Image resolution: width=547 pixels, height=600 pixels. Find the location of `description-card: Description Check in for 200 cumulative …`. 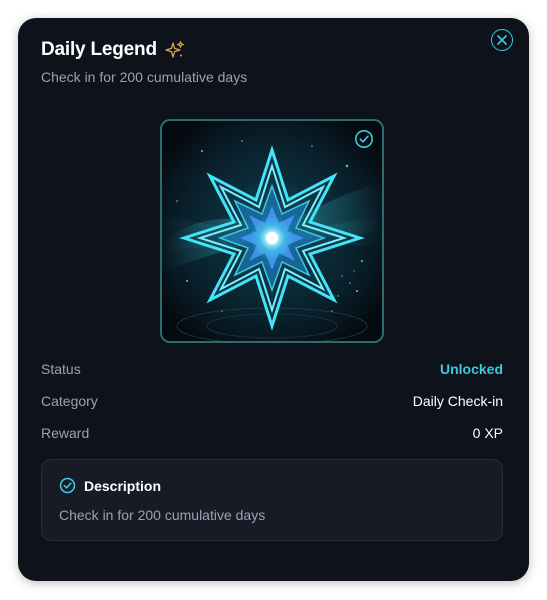

description-card: Description Check in for 200 cumulative … is located at coordinates (272, 500).